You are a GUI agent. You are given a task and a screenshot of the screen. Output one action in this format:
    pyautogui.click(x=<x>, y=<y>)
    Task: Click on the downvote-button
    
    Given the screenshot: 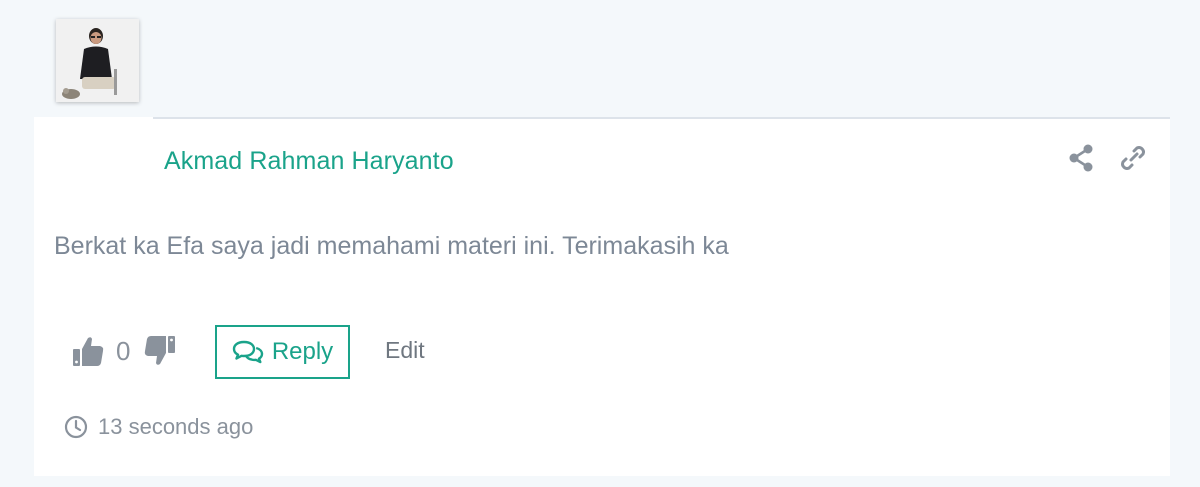 What is the action you would take?
    pyautogui.click(x=160, y=351)
    